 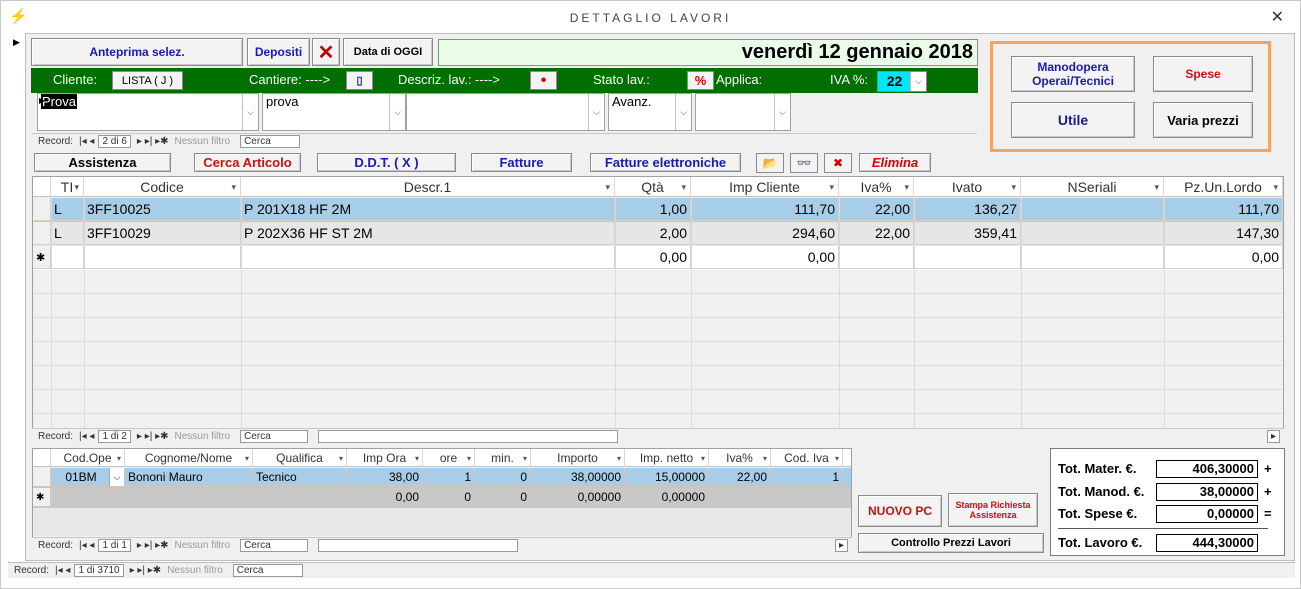 What do you see at coordinates (770, 163) in the screenshot?
I see `folder-open-icon: 📂` at bounding box center [770, 163].